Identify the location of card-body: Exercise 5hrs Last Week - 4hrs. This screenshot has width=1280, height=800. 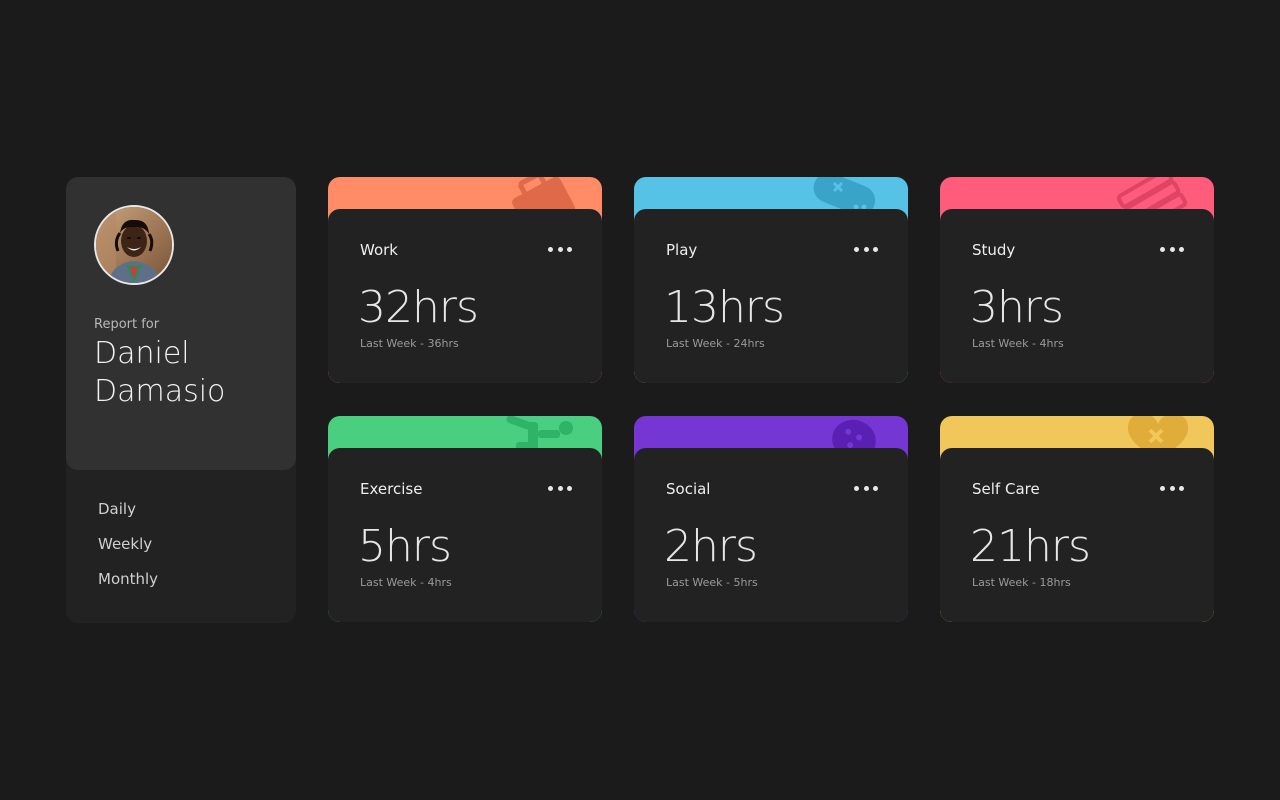
(465, 535).